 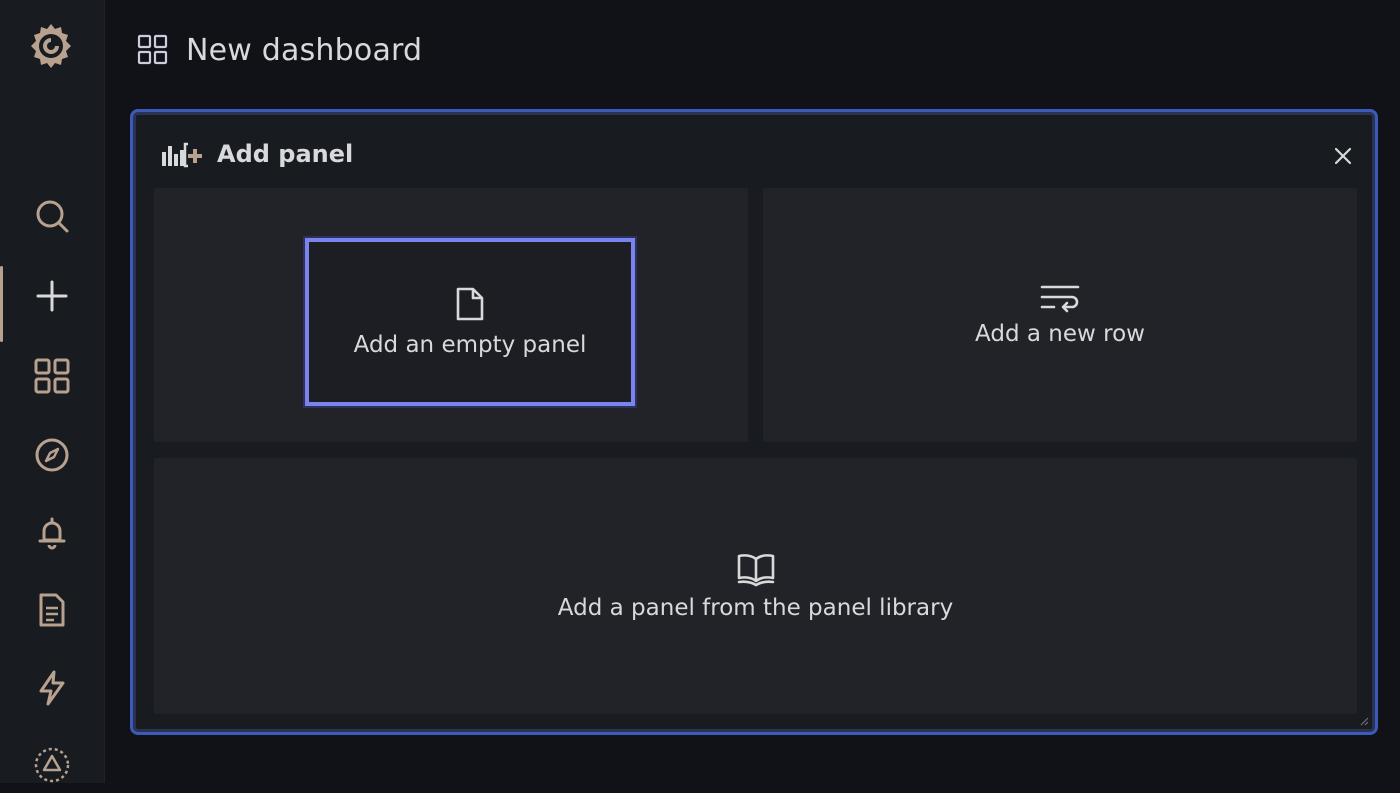 I want to click on nav-plugins, so click(x=52, y=688).